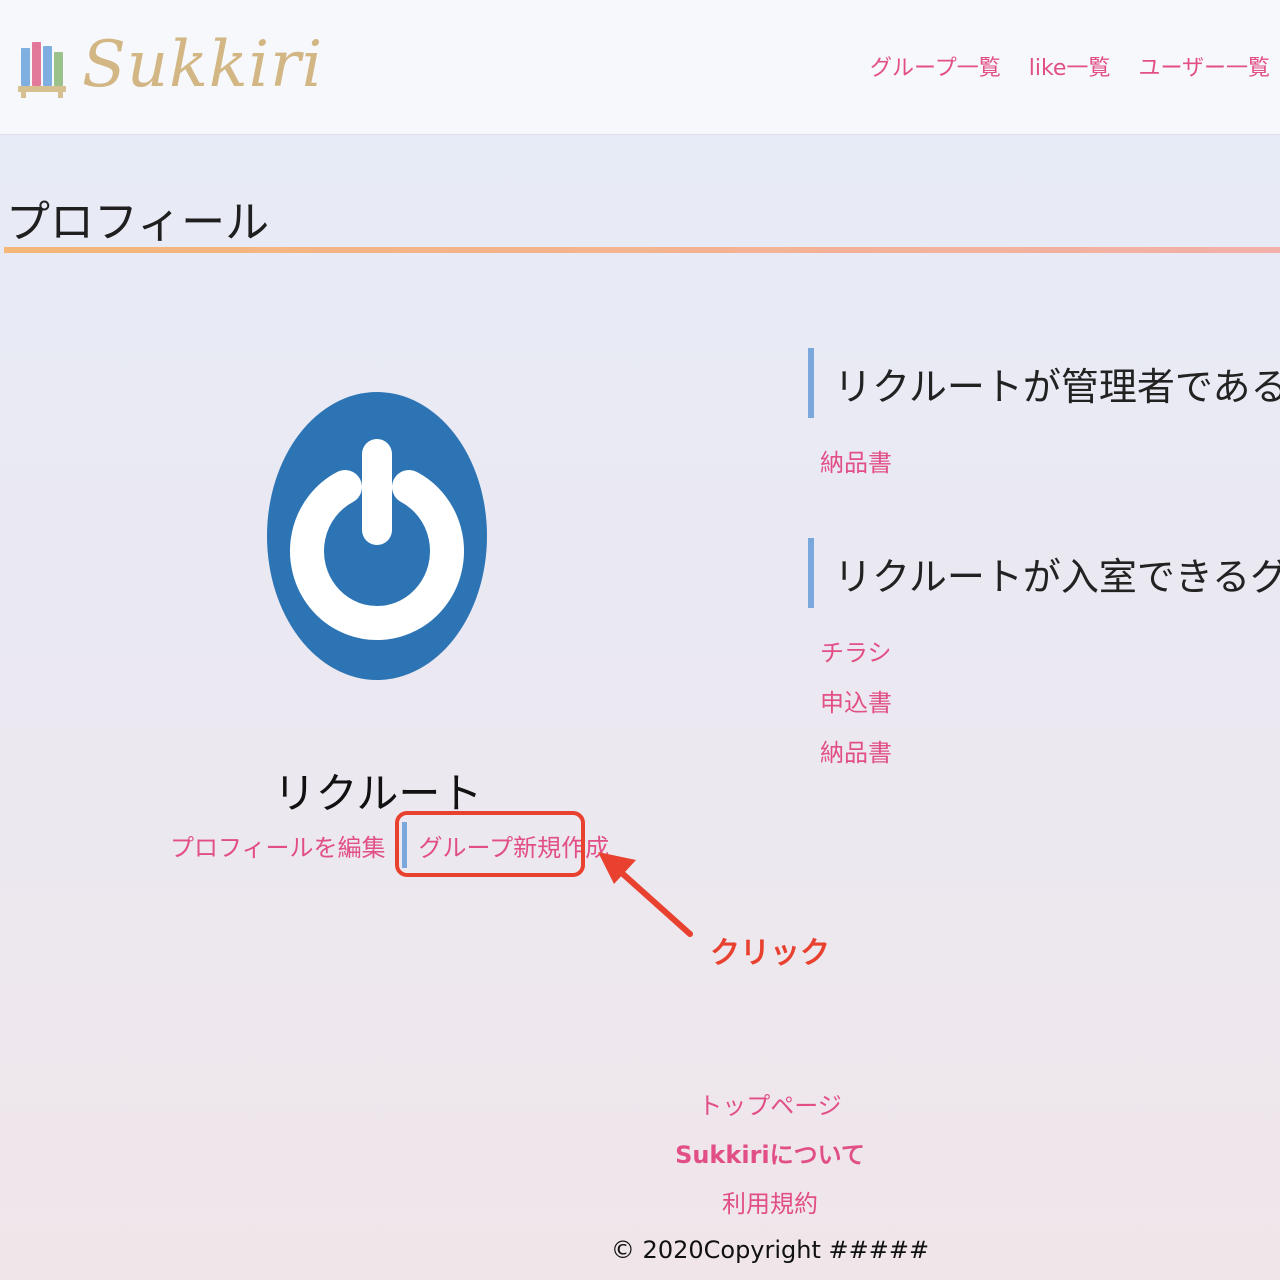 The height and width of the screenshot is (1280, 1280). Describe the element at coordinates (645, 894) in the screenshot. I see `arrow-icon` at that location.